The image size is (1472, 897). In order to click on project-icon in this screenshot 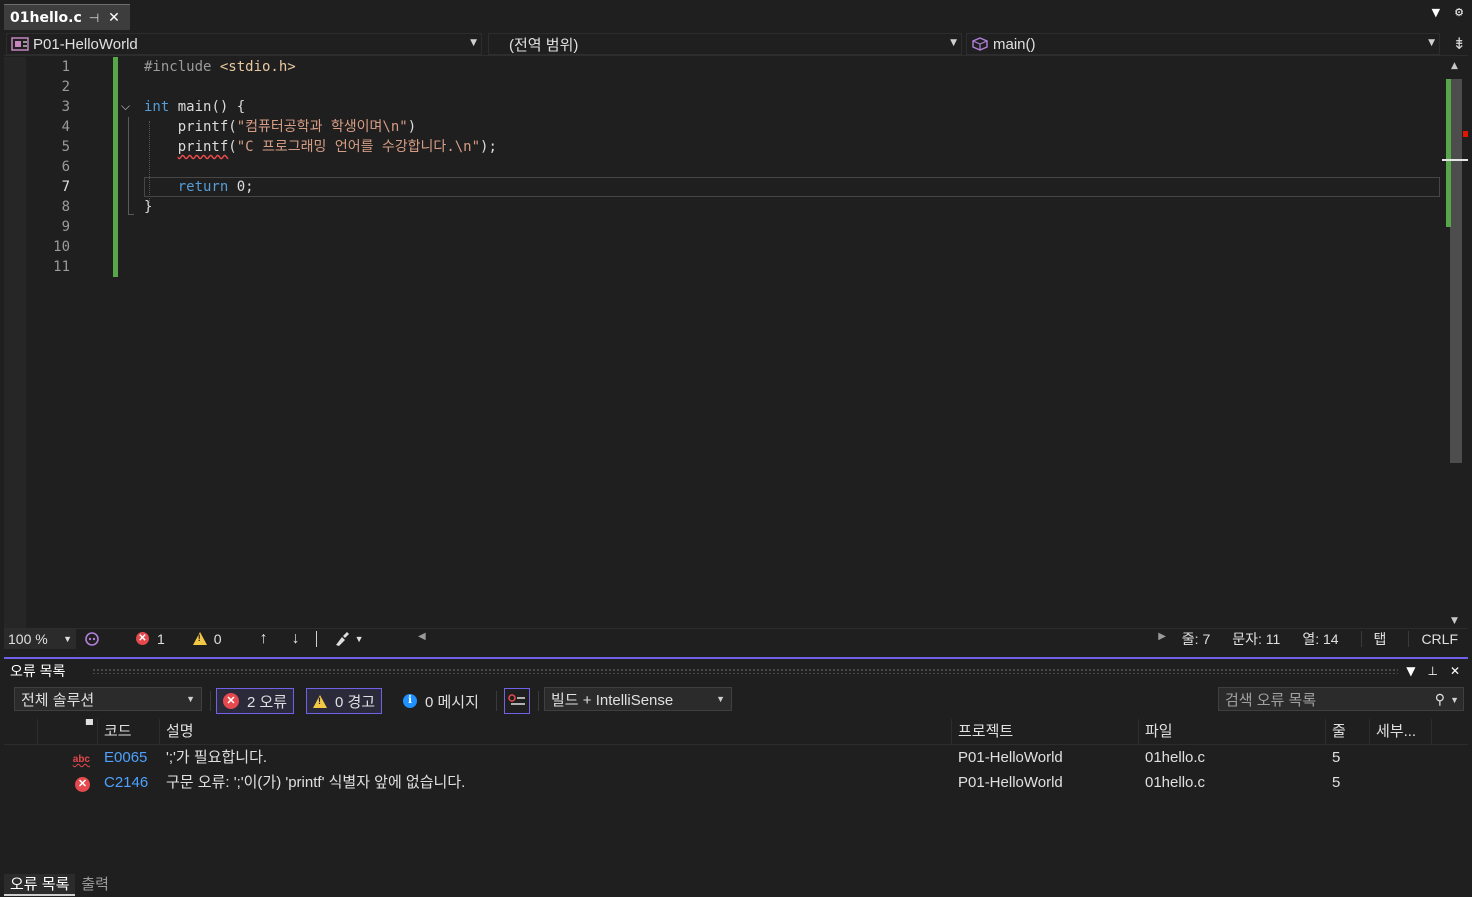, I will do `click(20, 44)`.